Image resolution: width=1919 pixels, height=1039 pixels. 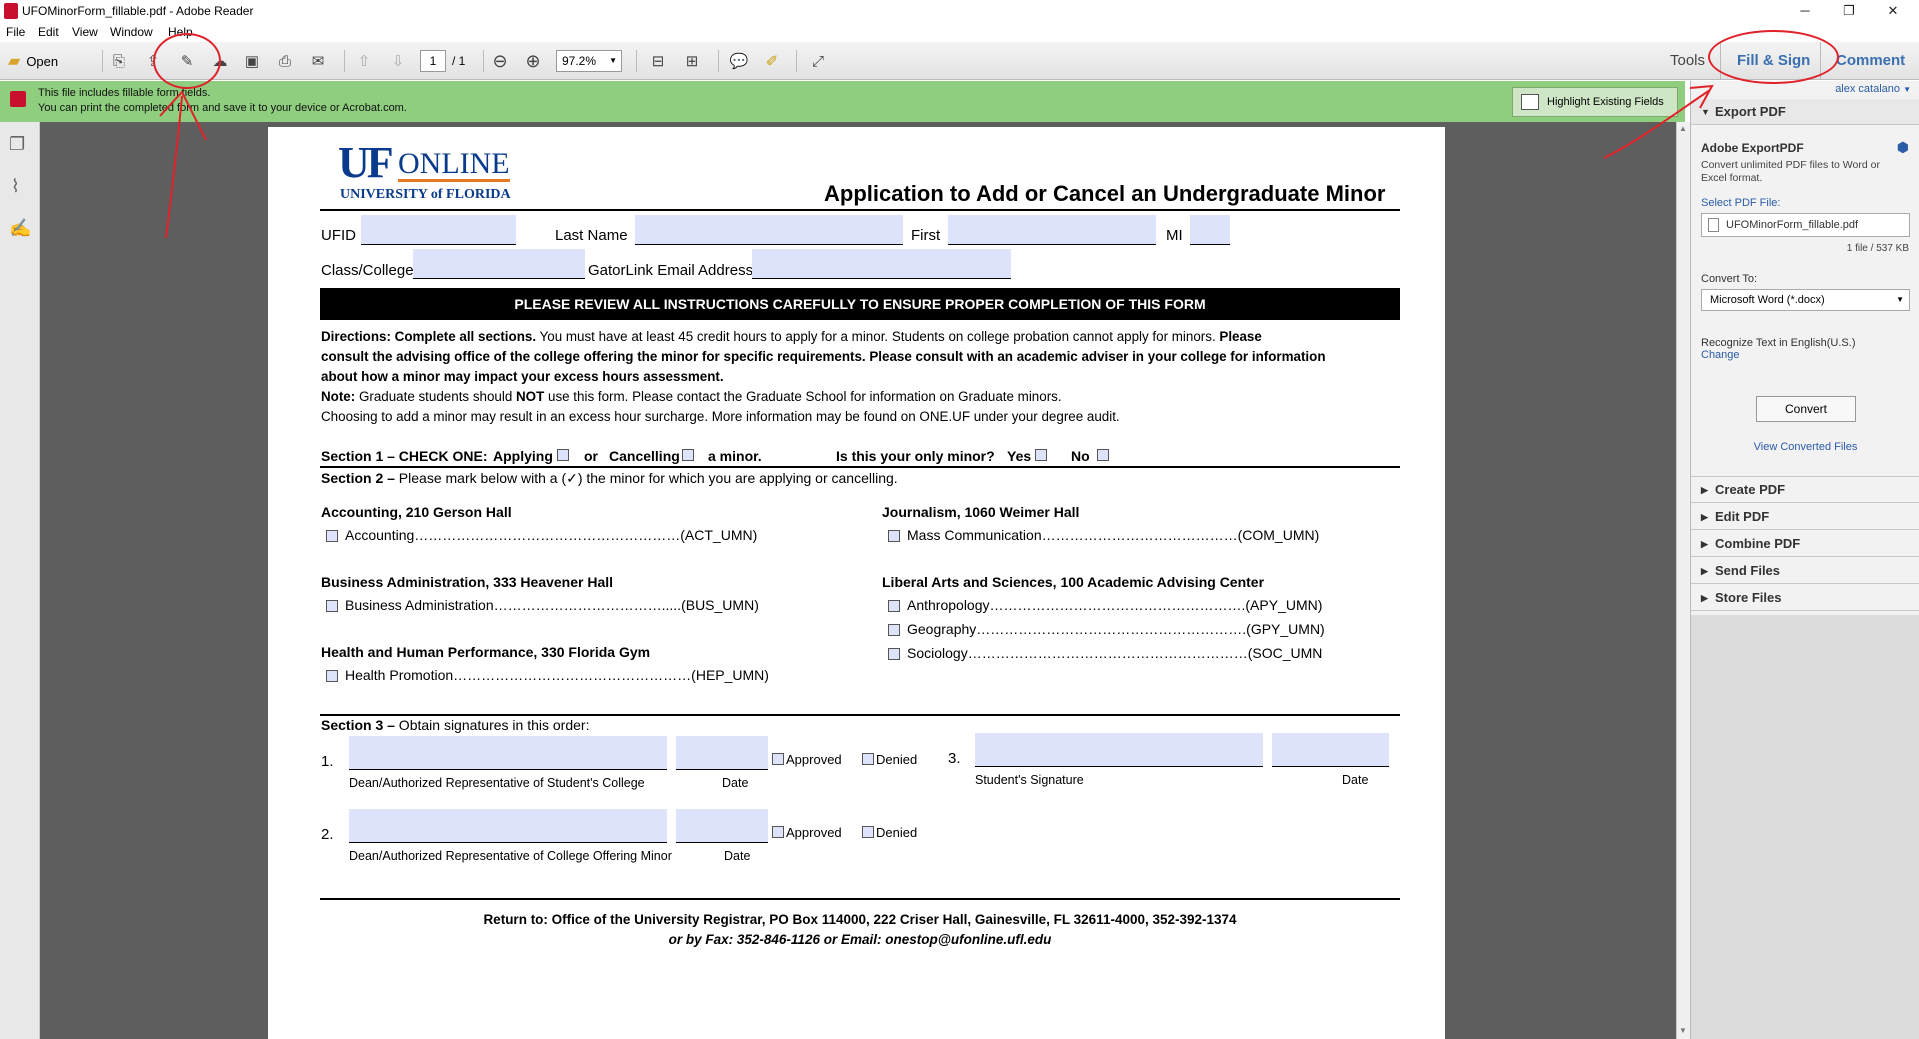 What do you see at coordinates (1720, 355) in the screenshot?
I see `change-link: Change` at bounding box center [1720, 355].